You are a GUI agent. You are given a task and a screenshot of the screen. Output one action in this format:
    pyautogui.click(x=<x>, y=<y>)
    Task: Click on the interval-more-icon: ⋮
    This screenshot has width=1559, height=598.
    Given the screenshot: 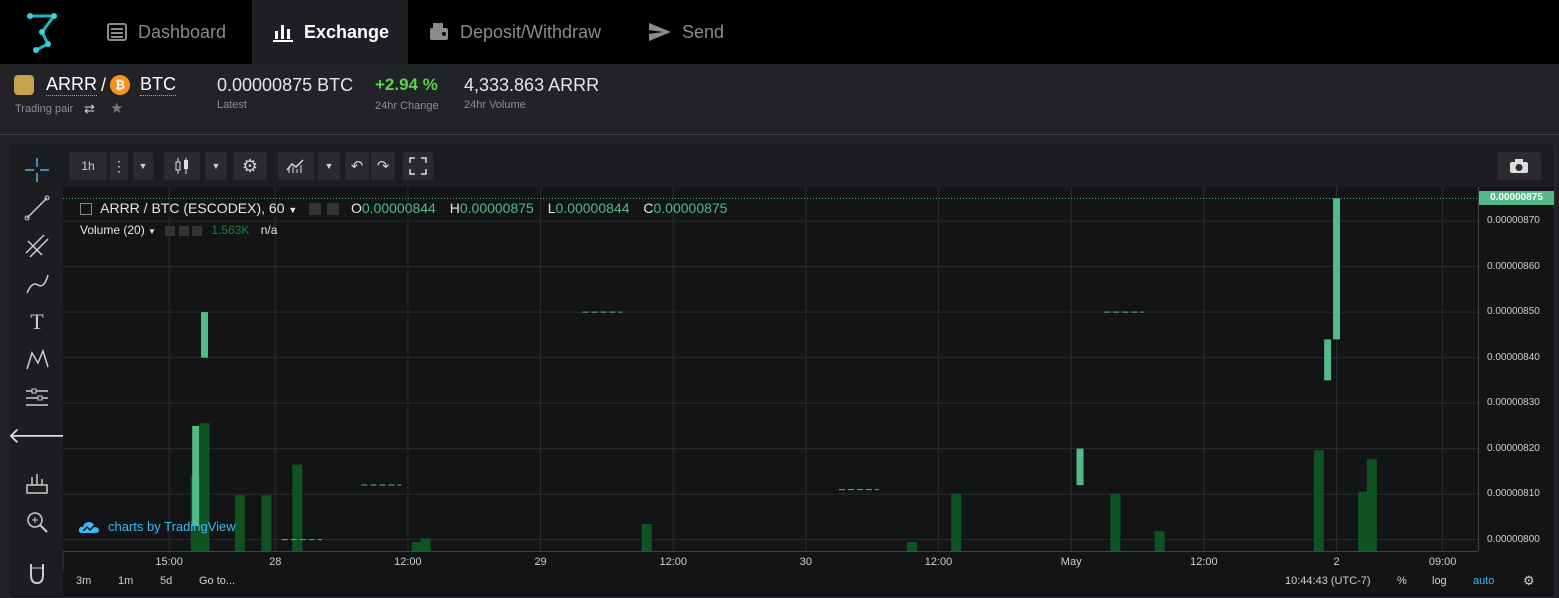 What is the action you would take?
    pyautogui.click(x=119, y=166)
    